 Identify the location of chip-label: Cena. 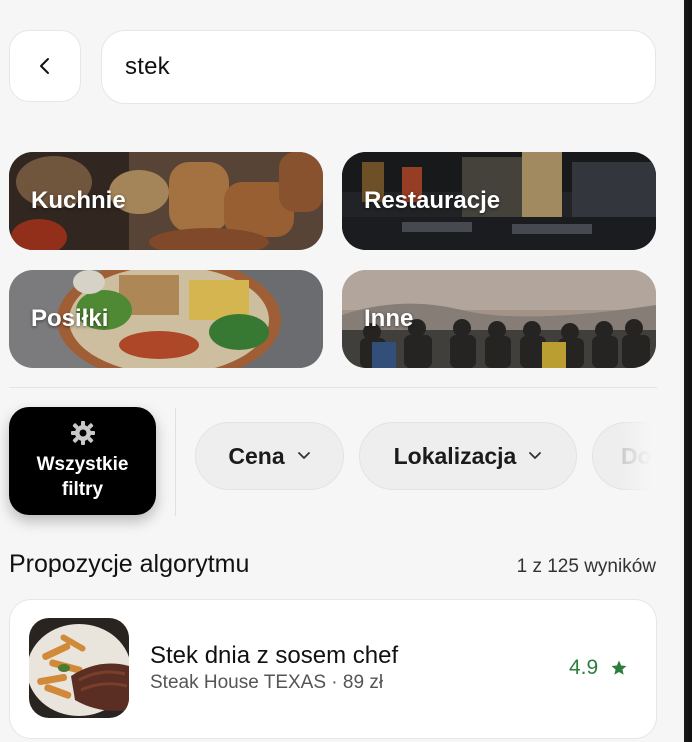
(256, 455).